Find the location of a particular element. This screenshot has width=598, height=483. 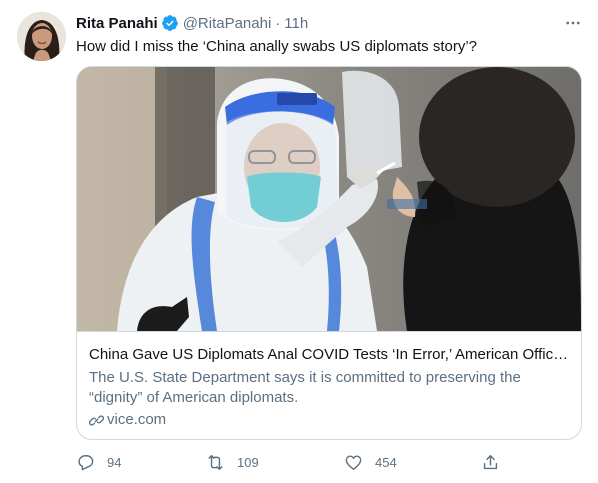

share-button is located at coordinates (490, 462).